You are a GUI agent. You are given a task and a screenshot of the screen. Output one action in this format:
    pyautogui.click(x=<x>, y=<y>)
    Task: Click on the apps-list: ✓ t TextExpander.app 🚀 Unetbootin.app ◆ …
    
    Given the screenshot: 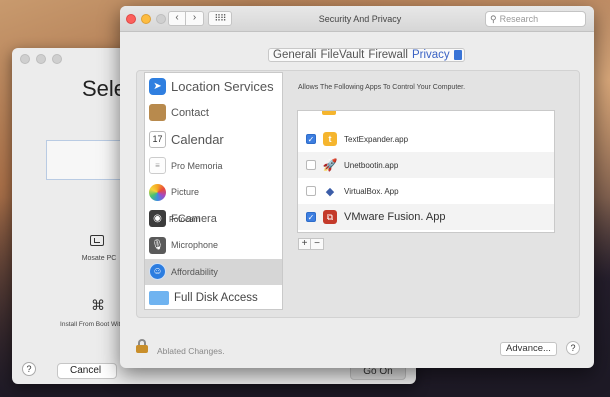 What is the action you would take?
    pyautogui.click(x=426, y=171)
    